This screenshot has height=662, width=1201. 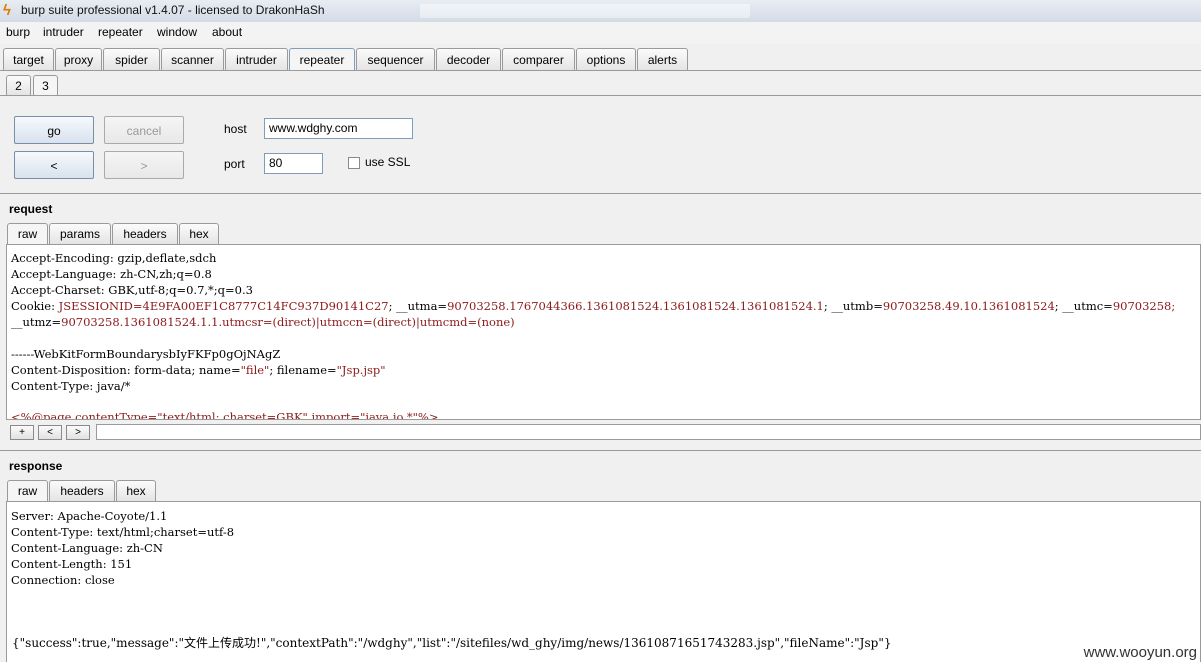 What do you see at coordinates (235, 129) in the screenshot?
I see `host-label: host` at bounding box center [235, 129].